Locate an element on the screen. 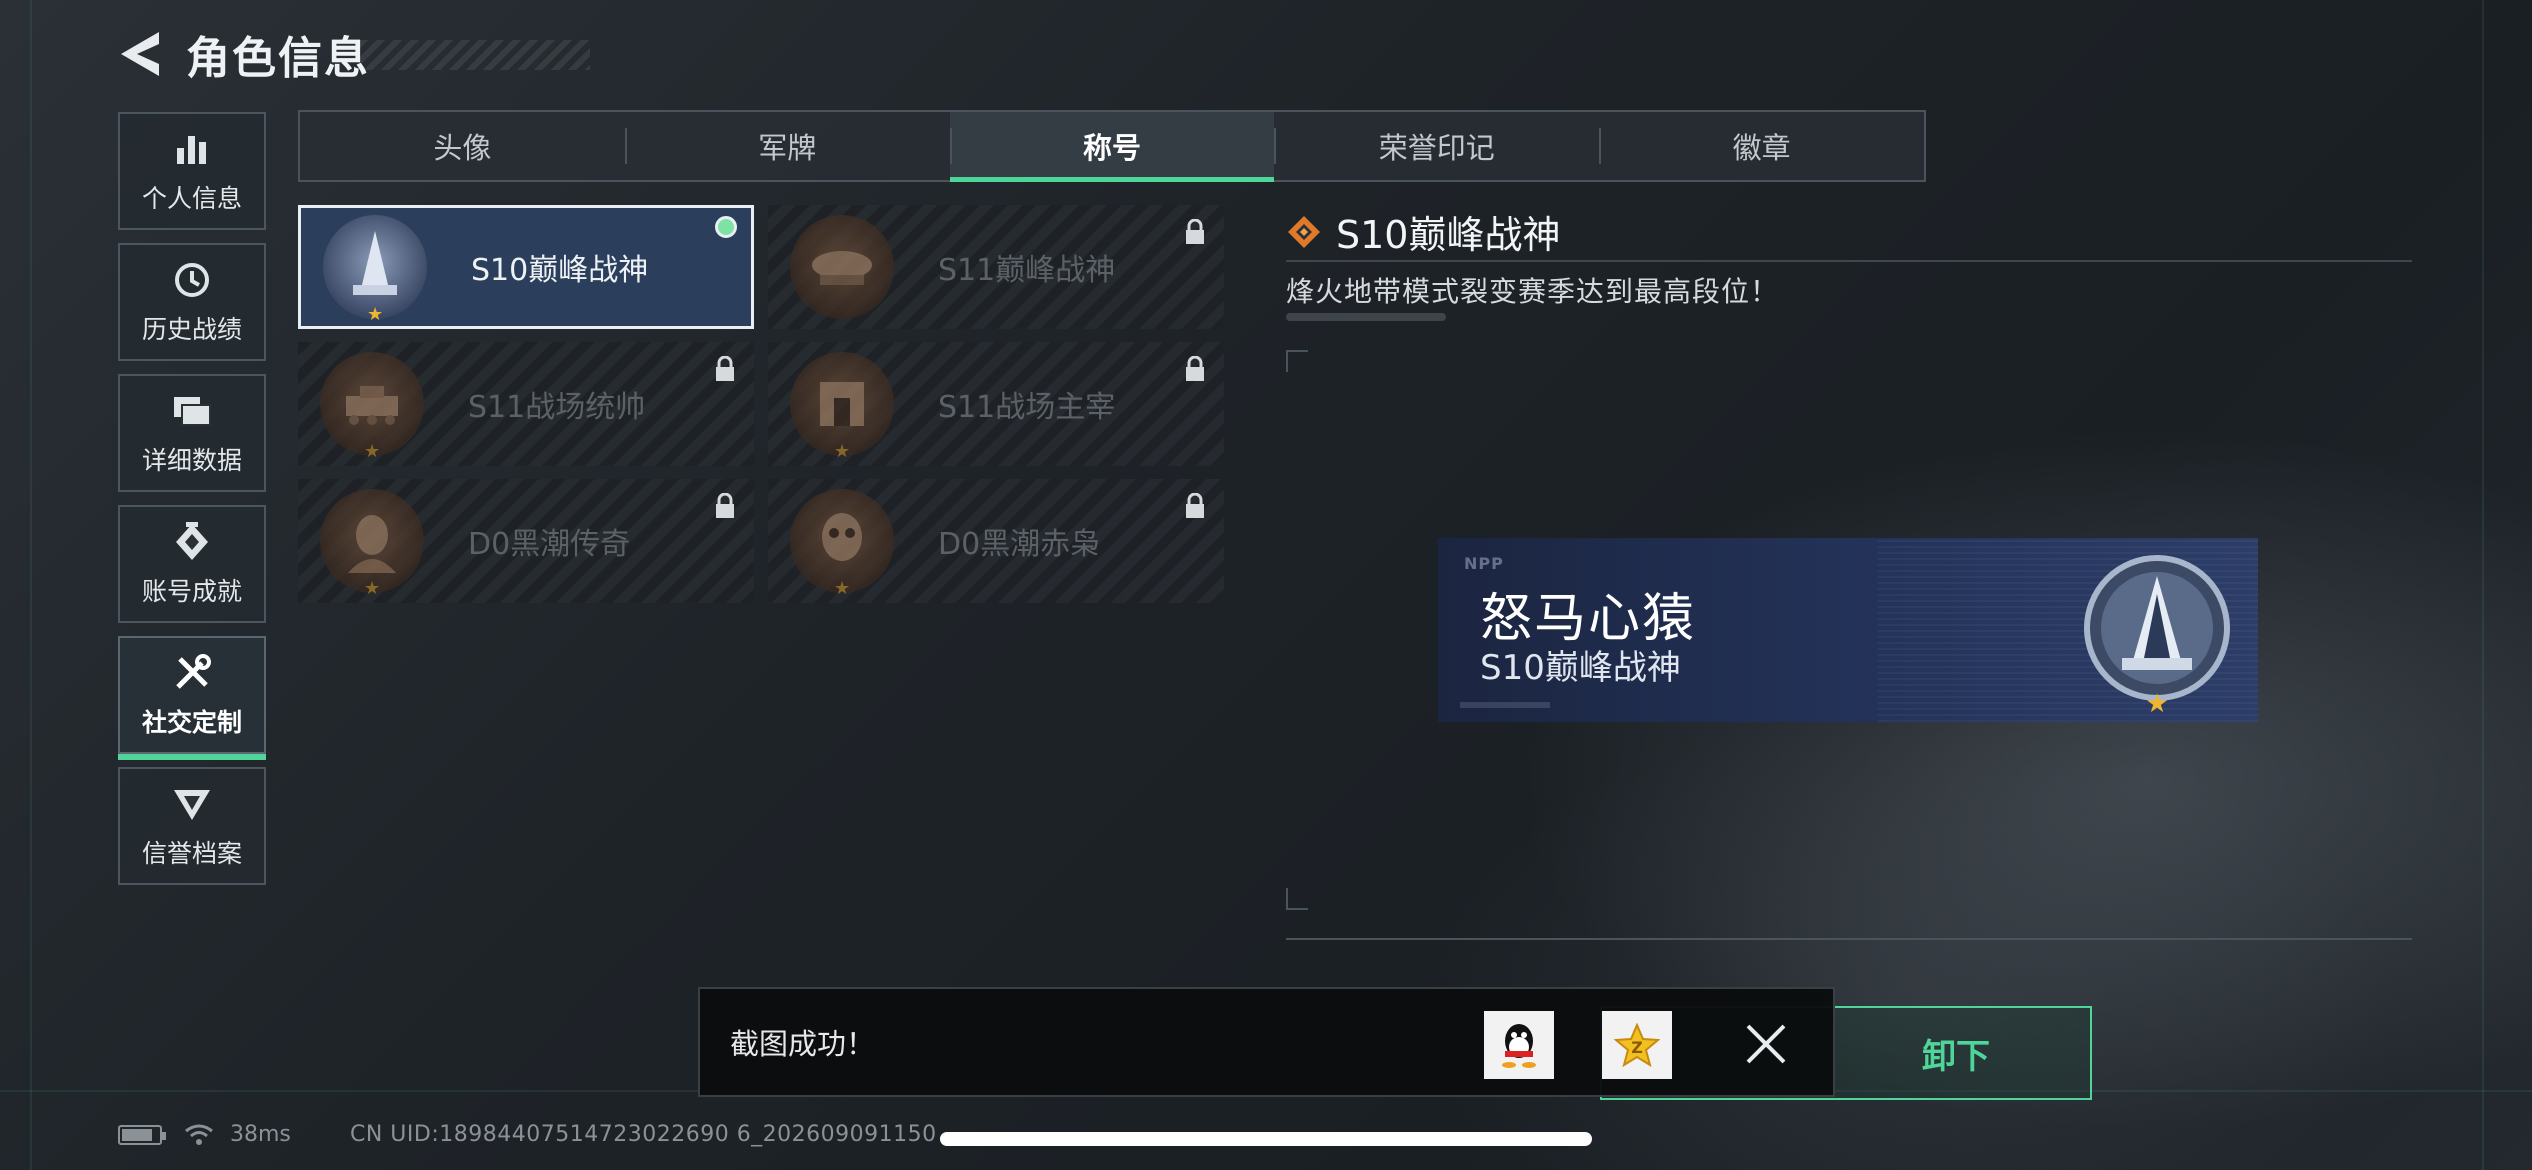 The height and width of the screenshot is (1170, 2532). equipped-indicator is located at coordinates (726, 227).